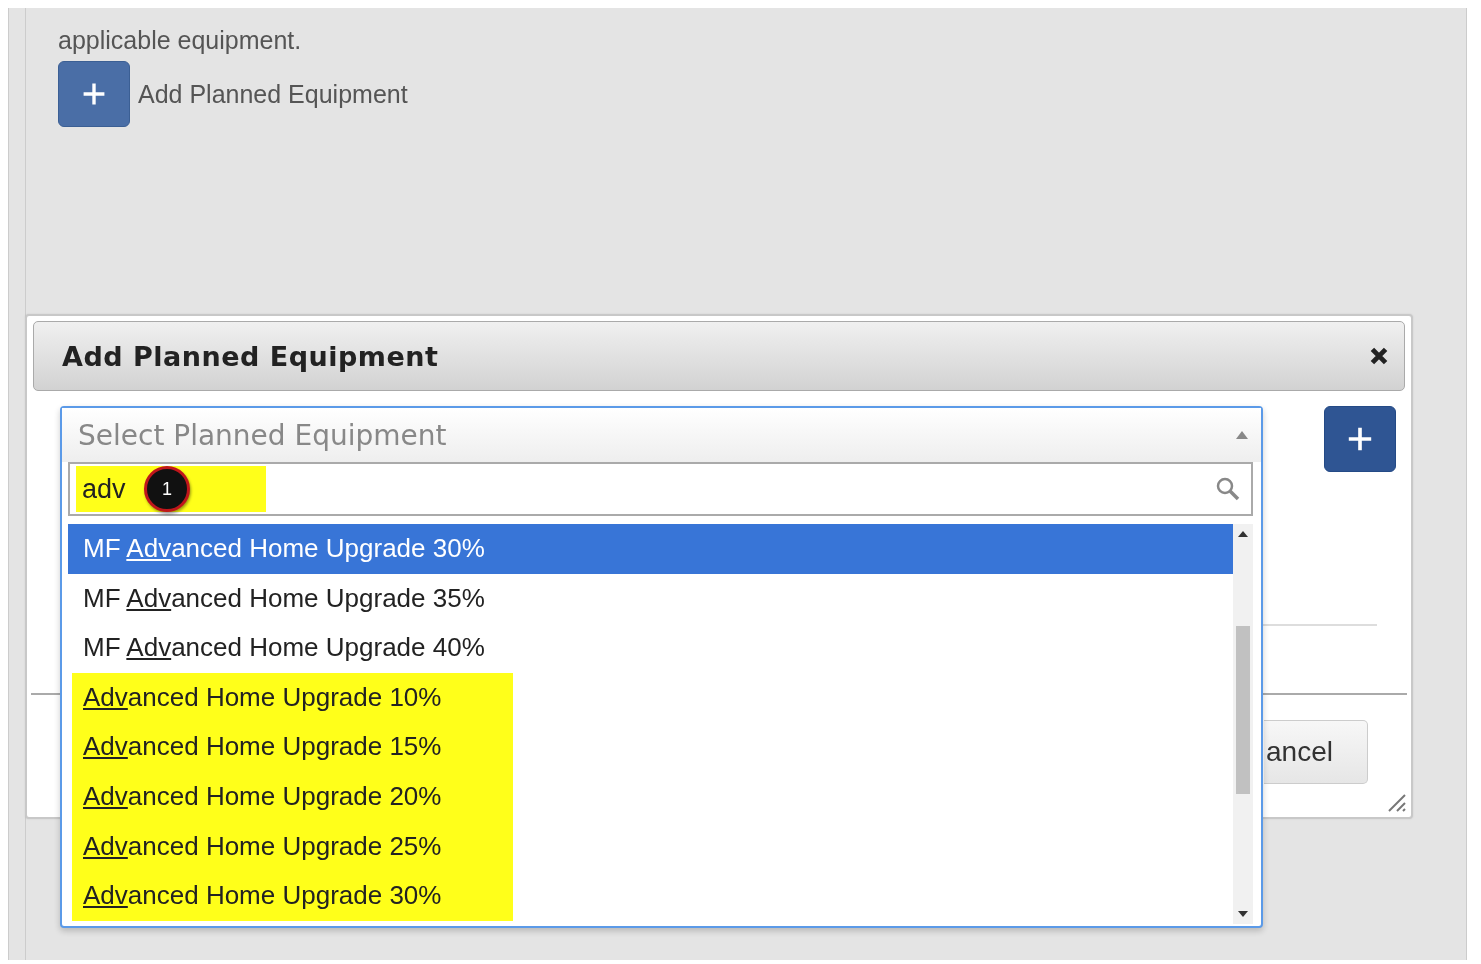 Image resolution: width=1481 pixels, height=964 pixels. What do you see at coordinates (292, 747) in the screenshot?
I see `list-option: Advanced Home Upgrade 15%` at bounding box center [292, 747].